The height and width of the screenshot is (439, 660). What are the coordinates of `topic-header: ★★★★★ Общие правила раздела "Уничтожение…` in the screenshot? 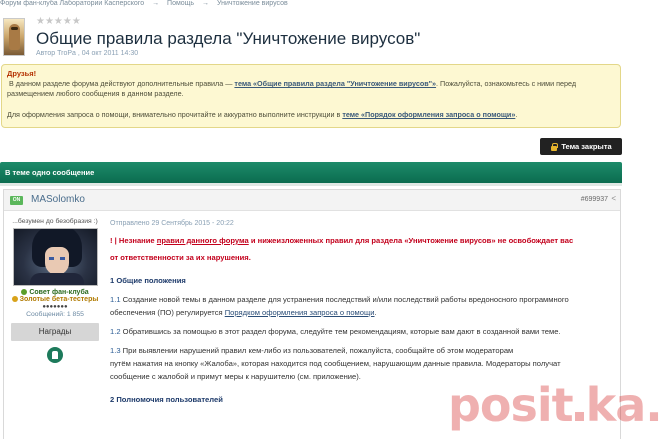 It's located at (330, 36).